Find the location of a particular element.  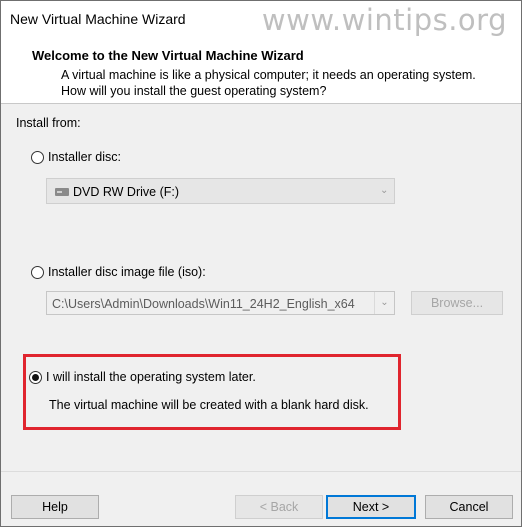

help-button: Help is located at coordinates (55, 507).